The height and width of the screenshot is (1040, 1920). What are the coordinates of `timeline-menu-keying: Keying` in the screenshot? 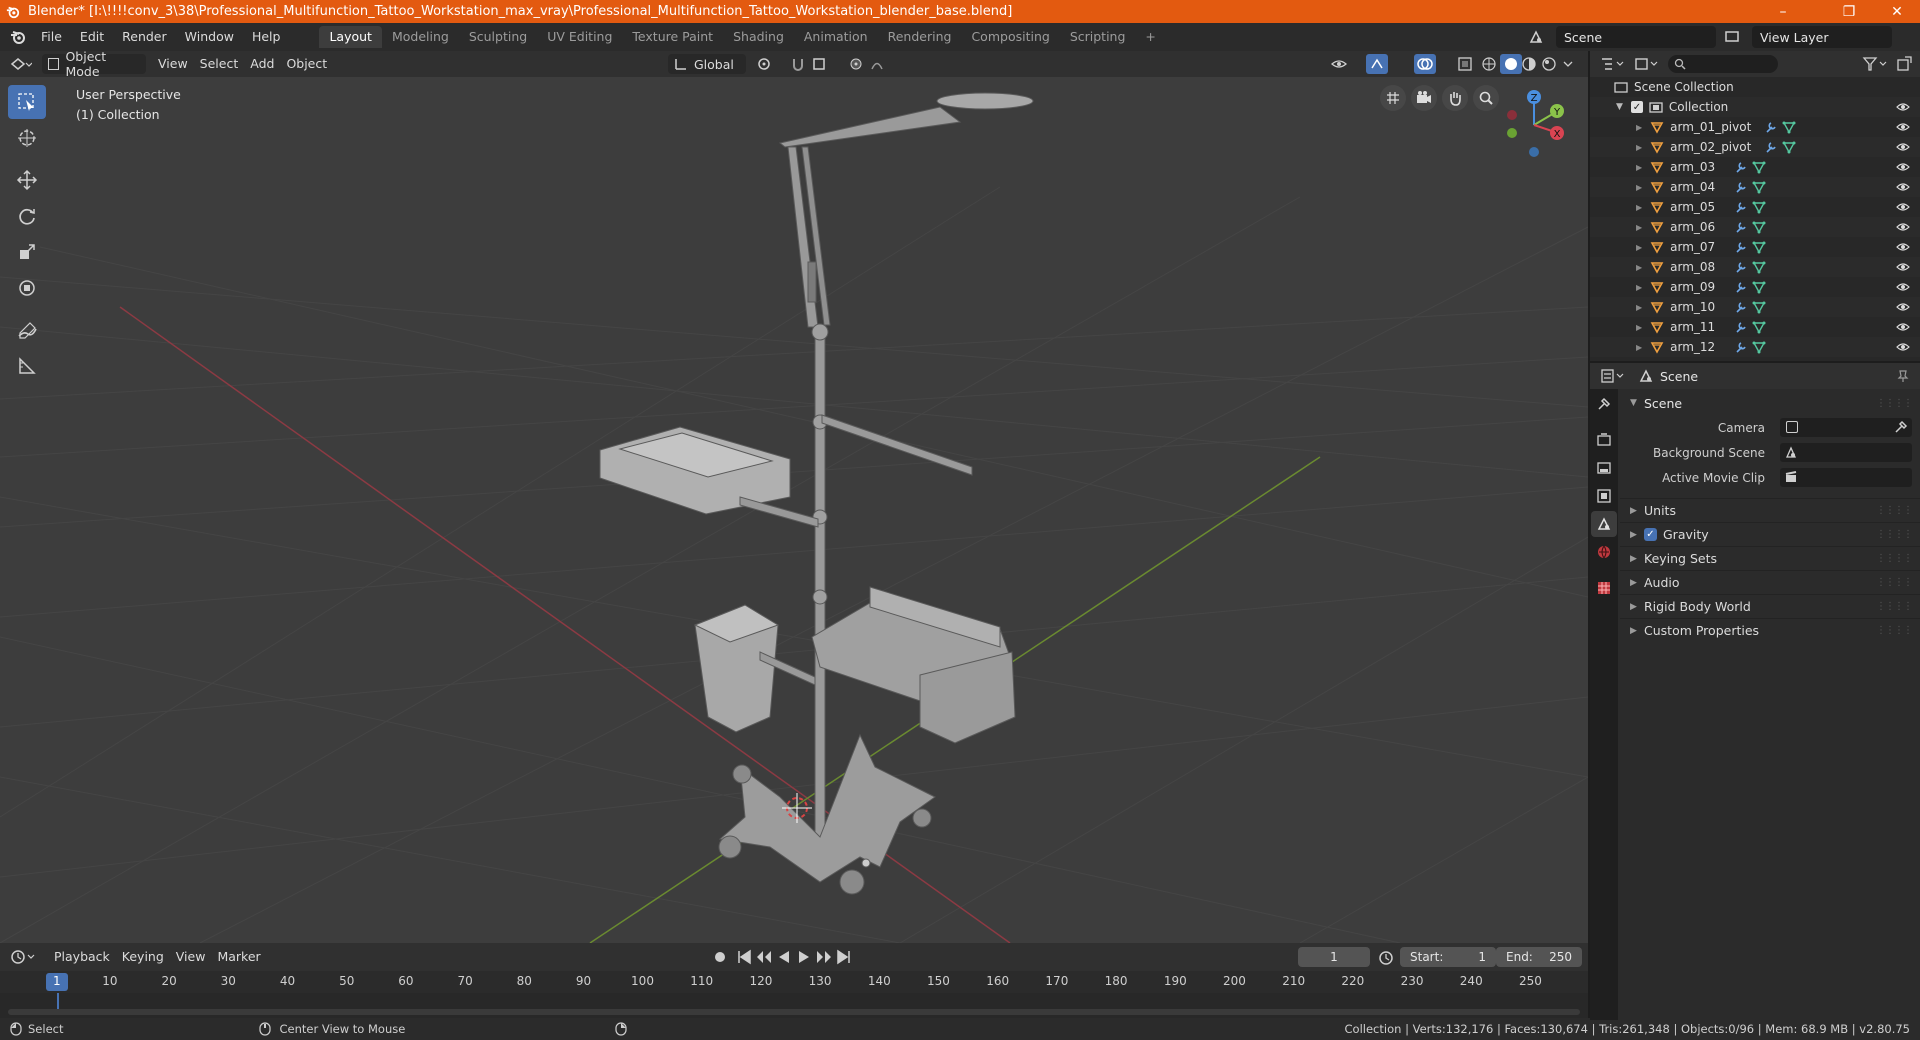 It's located at (143, 957).